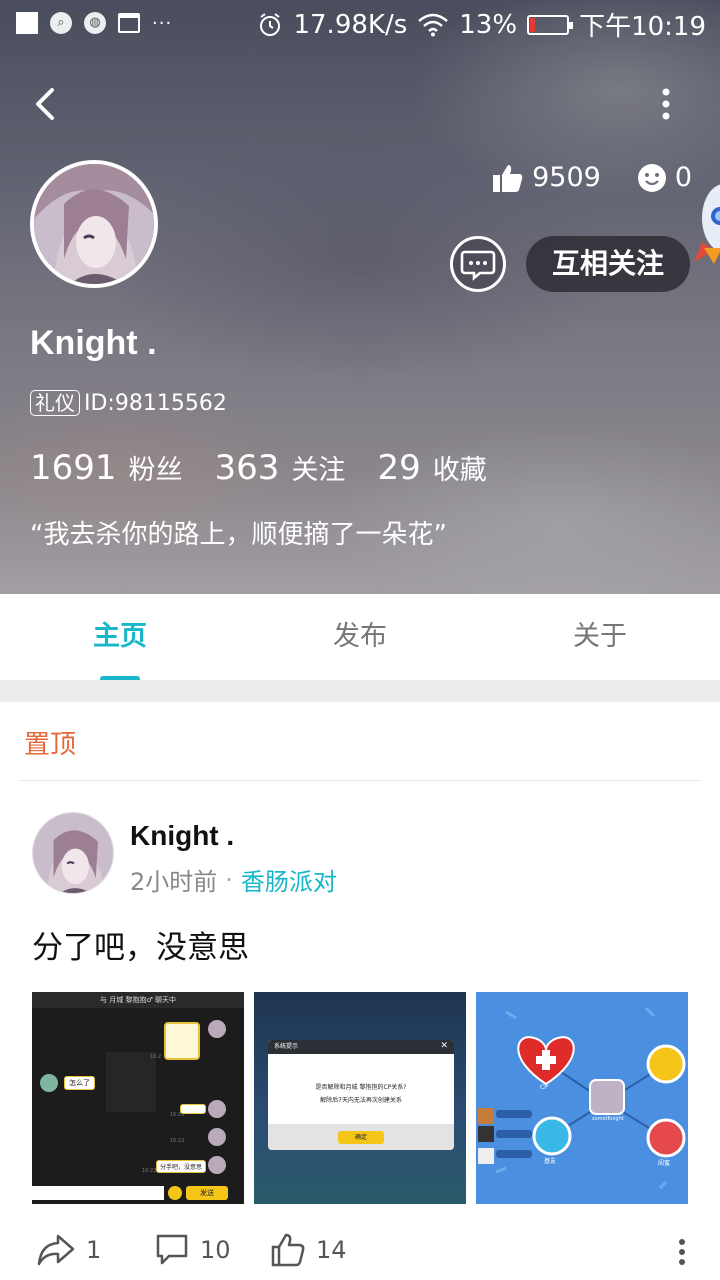  I want to click on profile-avatar, so click(94, 224).